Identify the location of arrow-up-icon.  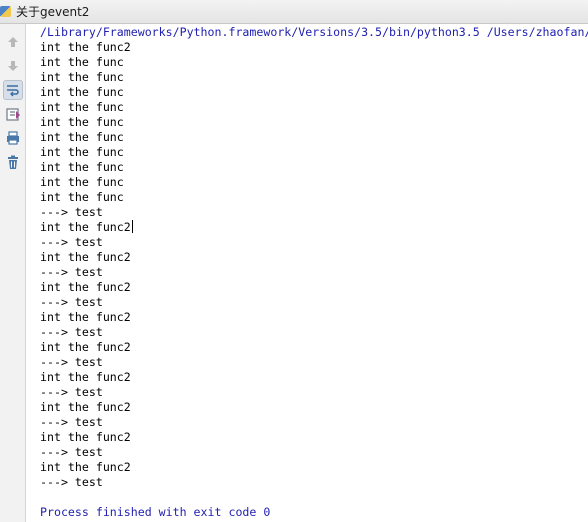
(13, 42).